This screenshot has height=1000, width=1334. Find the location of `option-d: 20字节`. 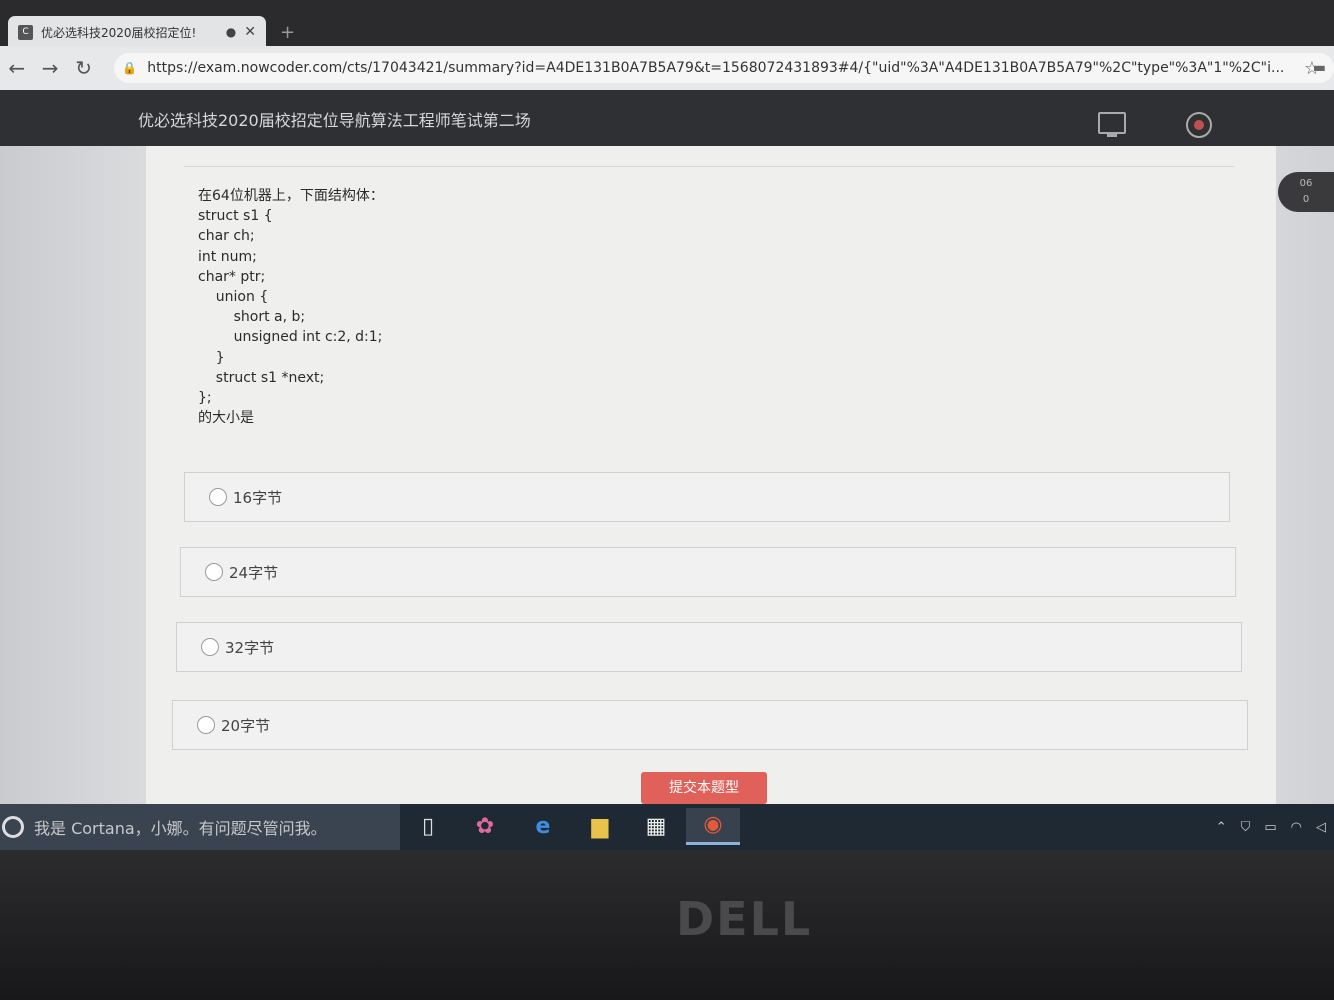

option-d: 20字节 is located at coordinates (710, 725).